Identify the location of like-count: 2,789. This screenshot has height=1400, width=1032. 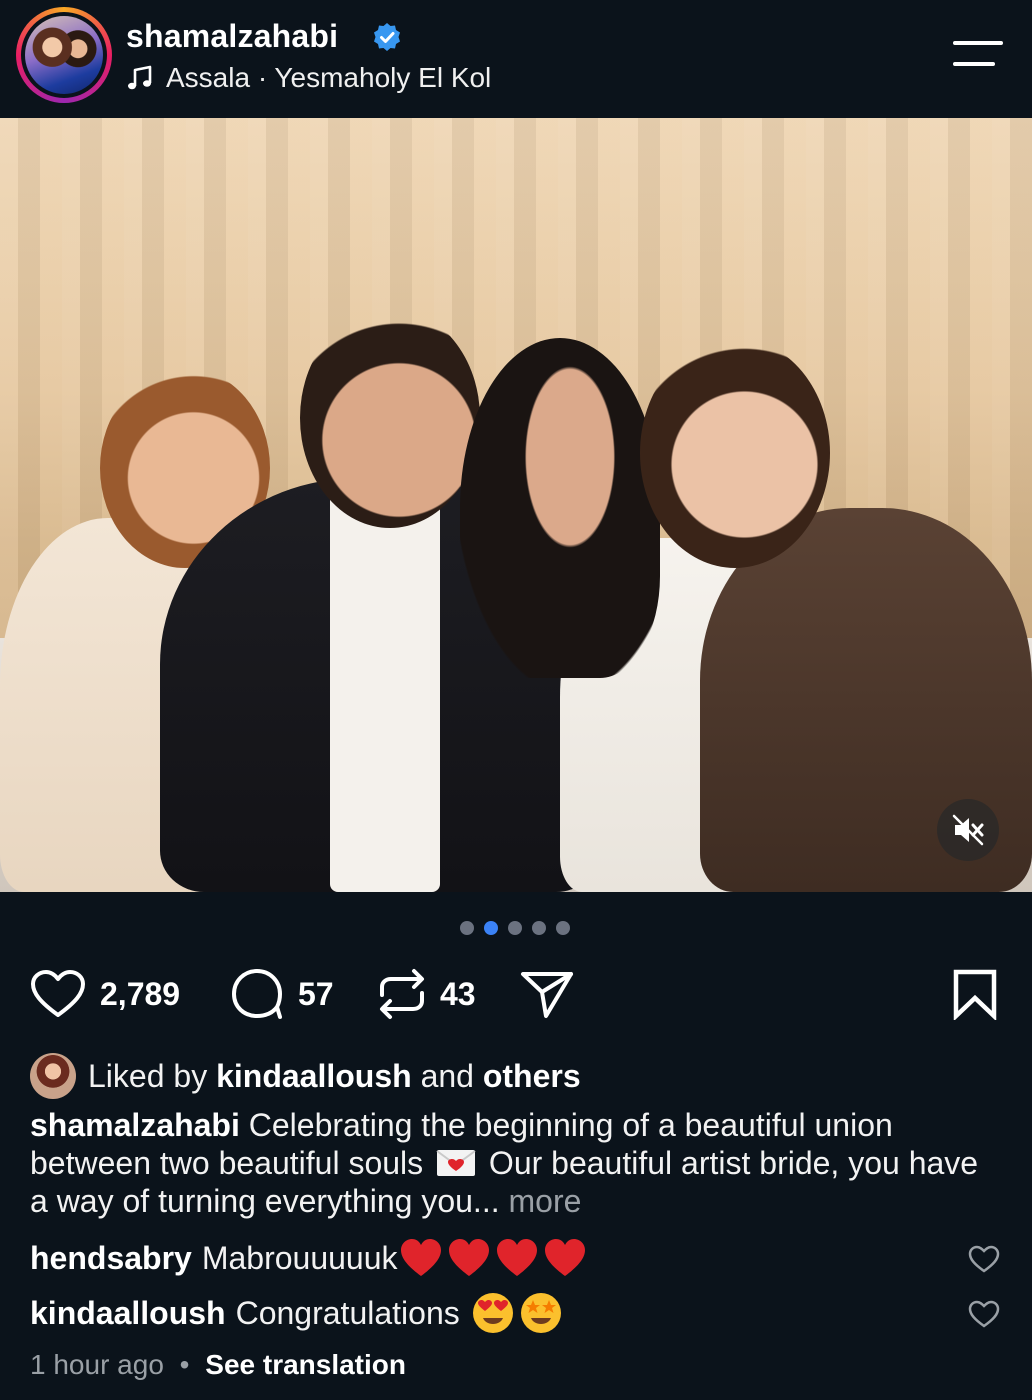
(140, 994).